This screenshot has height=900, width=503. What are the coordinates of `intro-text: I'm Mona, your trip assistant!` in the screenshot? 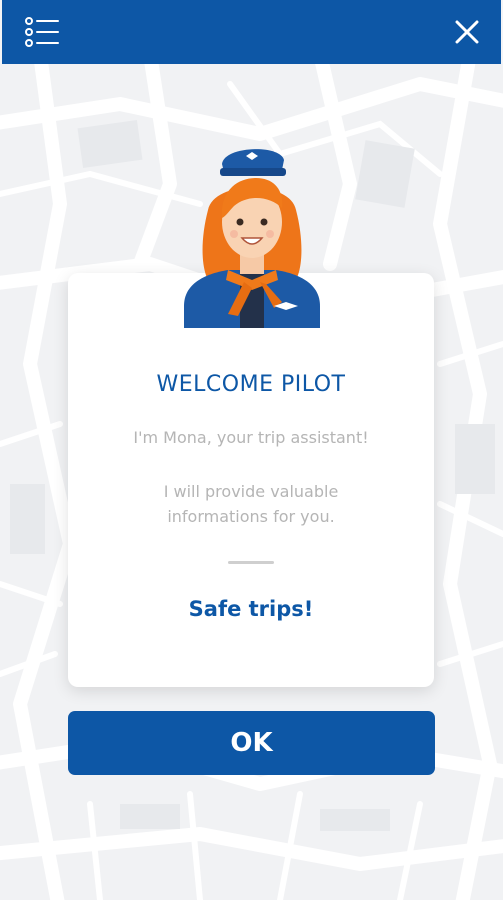 It's located at (251, 437).